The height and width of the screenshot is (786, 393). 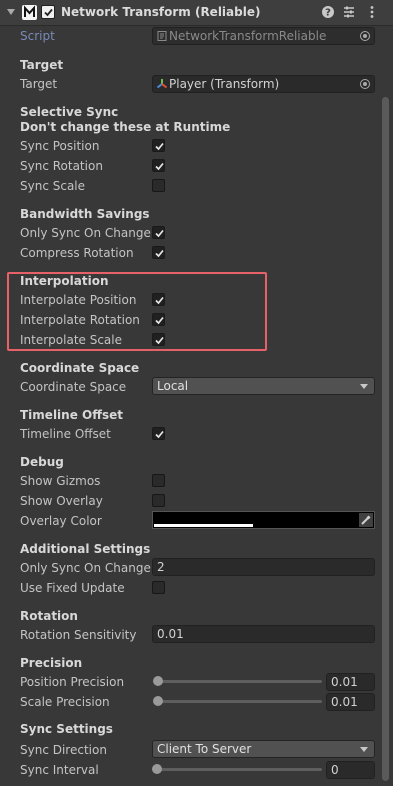 I want to click on scale-precision-input: 0.01, so click(x=350, y=702).